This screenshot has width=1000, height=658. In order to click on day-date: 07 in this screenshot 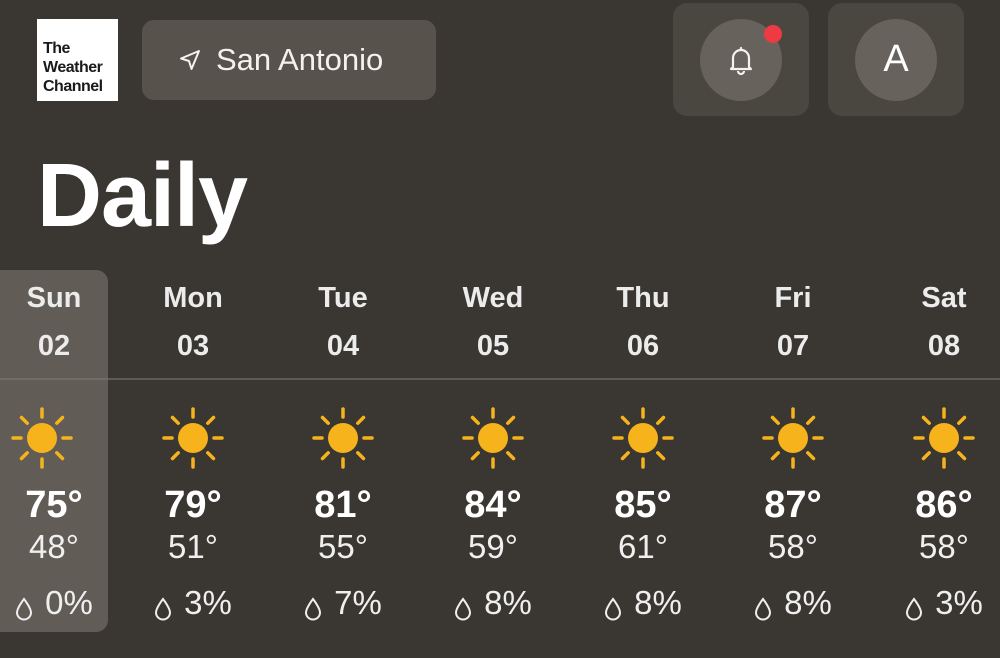, I will do `click(793, 346)`.